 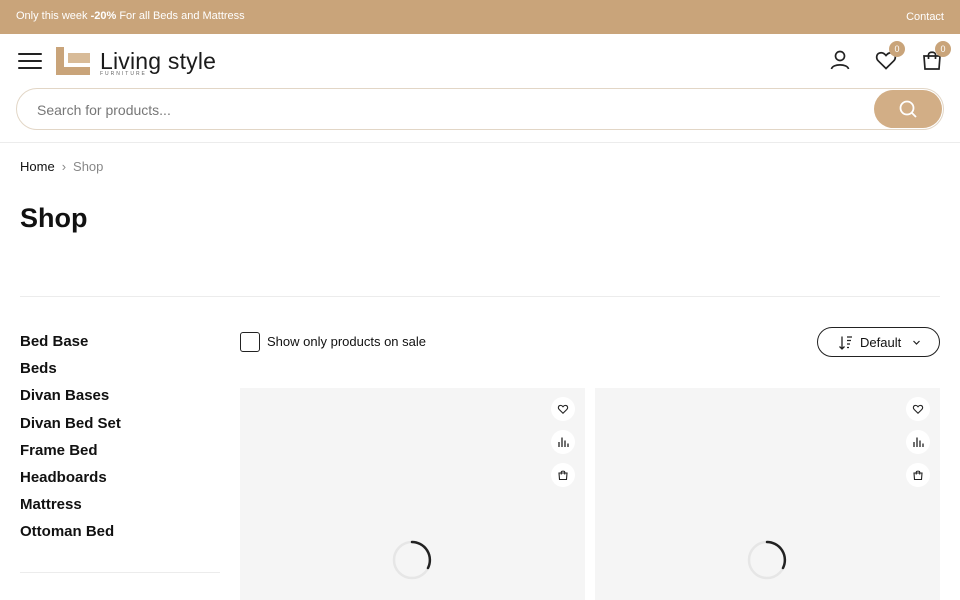 What do you see at coordinates (37, 166) in the screenshot?
I see `breadcrumb-home-link: Home` at bounding box center [37, 166].